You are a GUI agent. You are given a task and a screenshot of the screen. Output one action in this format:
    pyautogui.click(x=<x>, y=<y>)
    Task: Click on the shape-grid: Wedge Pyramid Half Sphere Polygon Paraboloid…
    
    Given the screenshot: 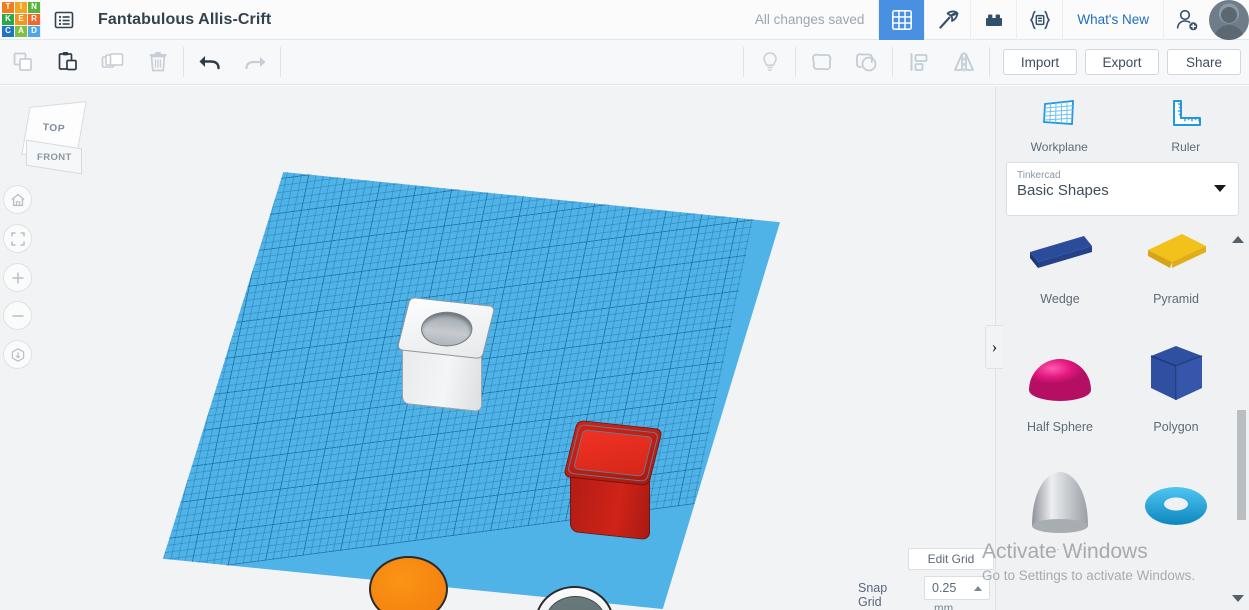 What is the action you would take?
    pyautogui.click(x=1122, y=368)
    